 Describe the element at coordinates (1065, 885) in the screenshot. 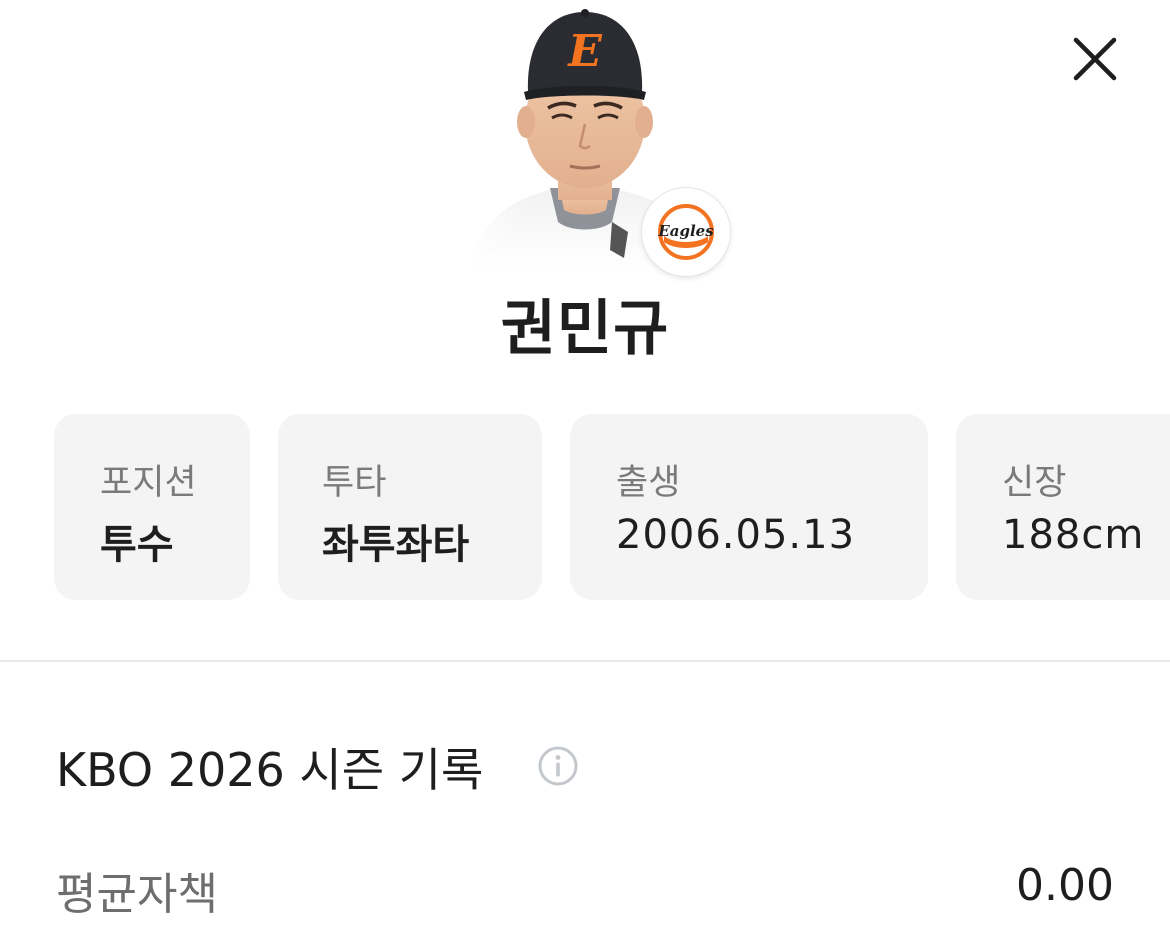

I see `stat-value-era: 0.00` at that location.